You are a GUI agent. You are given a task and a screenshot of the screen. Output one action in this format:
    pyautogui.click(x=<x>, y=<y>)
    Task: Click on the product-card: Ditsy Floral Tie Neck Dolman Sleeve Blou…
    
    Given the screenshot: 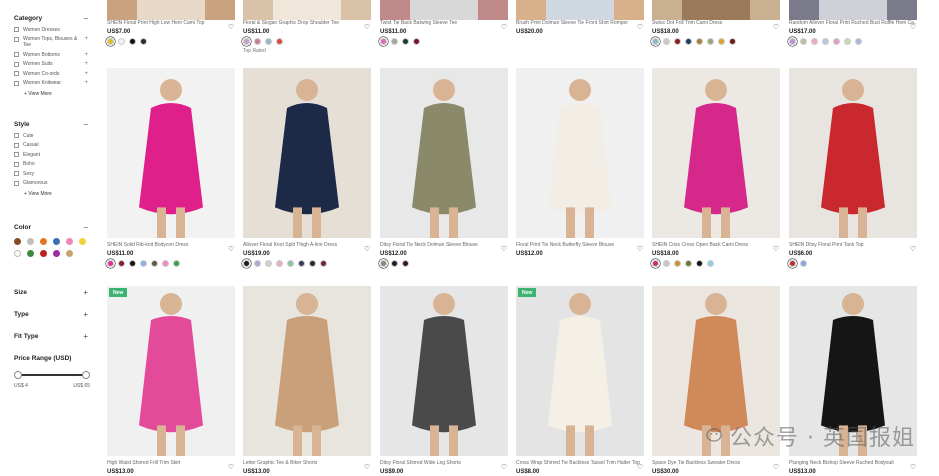 What is the action you would take?
    pyautogui.click(x=444, y=167)
    